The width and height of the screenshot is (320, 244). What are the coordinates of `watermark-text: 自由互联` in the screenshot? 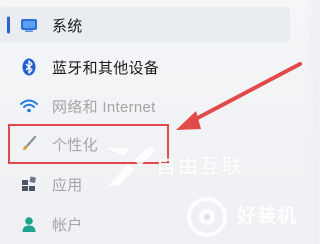 It's located at (200, 167).